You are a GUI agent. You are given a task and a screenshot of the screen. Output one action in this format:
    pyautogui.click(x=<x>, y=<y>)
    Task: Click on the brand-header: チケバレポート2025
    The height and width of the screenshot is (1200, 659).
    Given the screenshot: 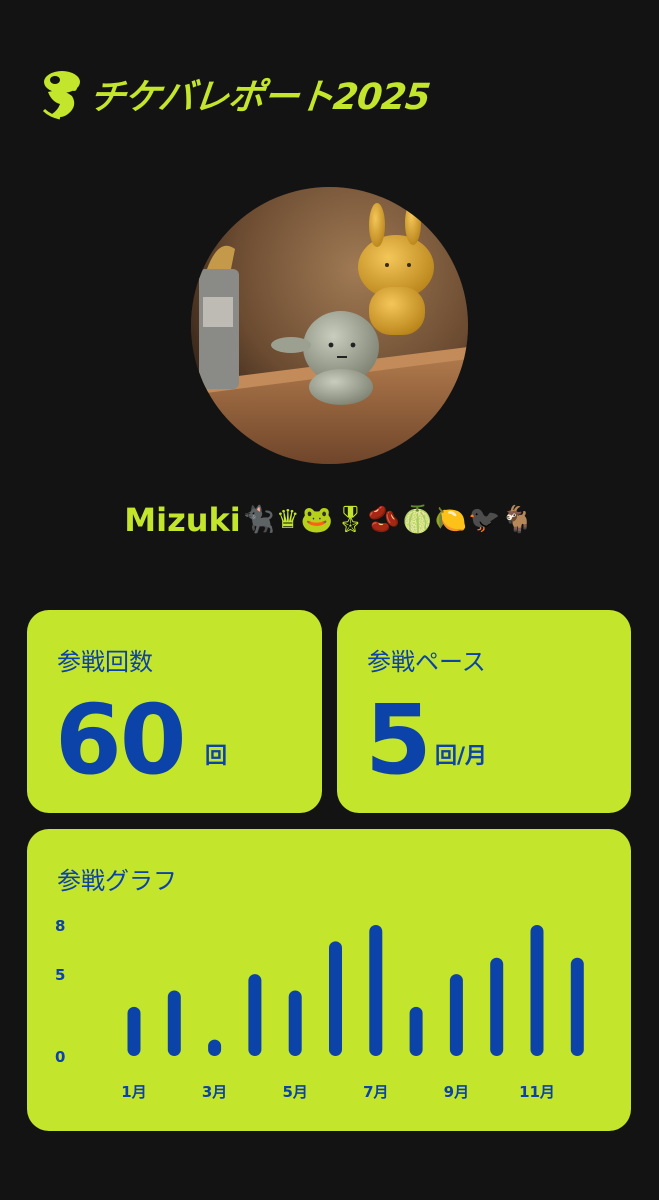 What is the action you would take?
    pyautogui.click(x=235, y=94)
    